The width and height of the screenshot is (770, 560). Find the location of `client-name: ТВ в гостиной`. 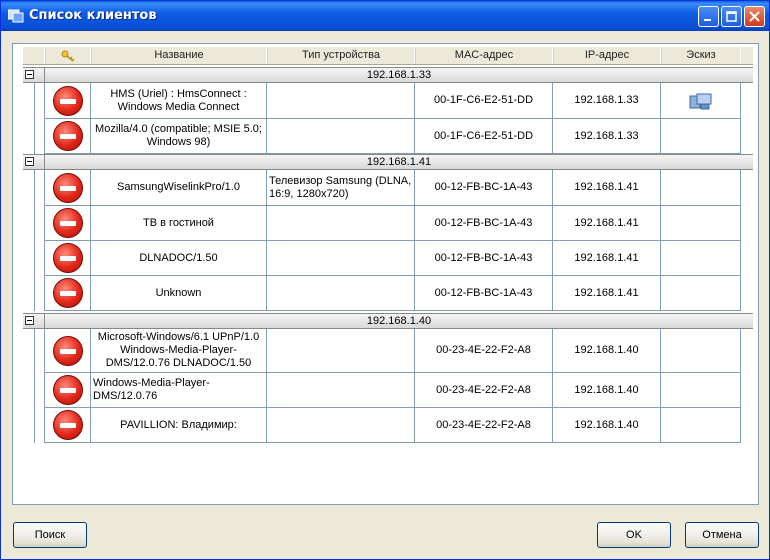

client-name: ТВ в гостиной is located at coordinates (179, 223).